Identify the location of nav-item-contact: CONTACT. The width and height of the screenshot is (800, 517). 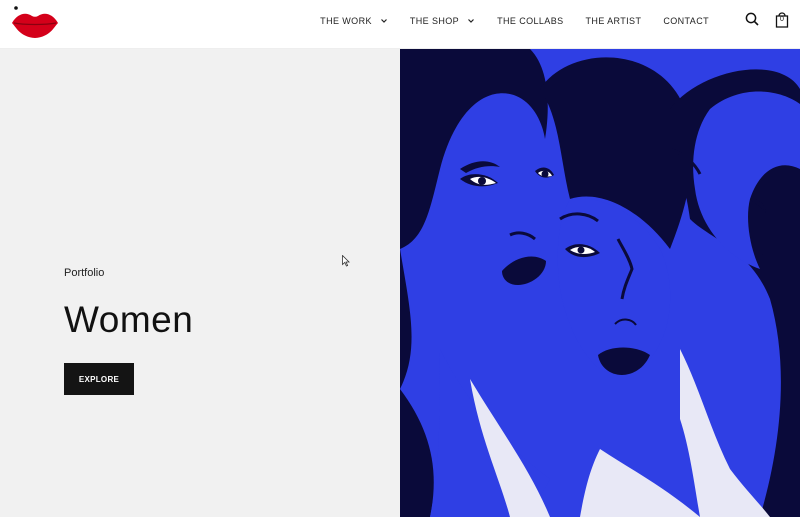
(686, 21).